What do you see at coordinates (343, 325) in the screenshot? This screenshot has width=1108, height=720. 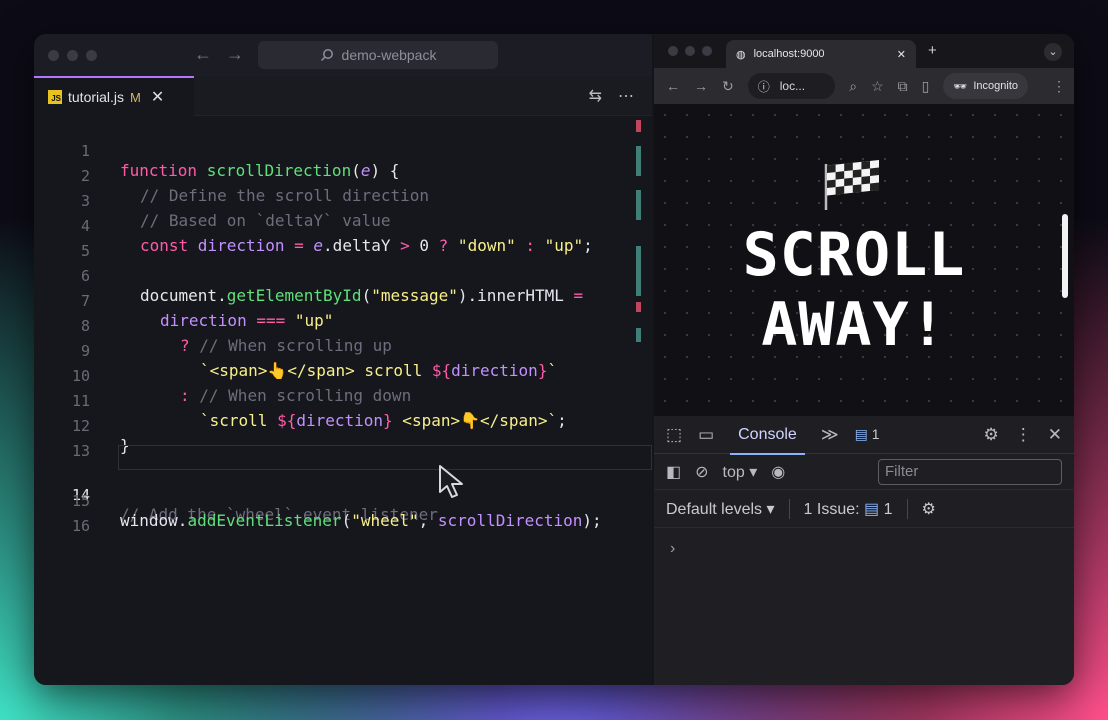 I see `code-line: 8 ? // When scrolling up` at bounding box center [343, 325].